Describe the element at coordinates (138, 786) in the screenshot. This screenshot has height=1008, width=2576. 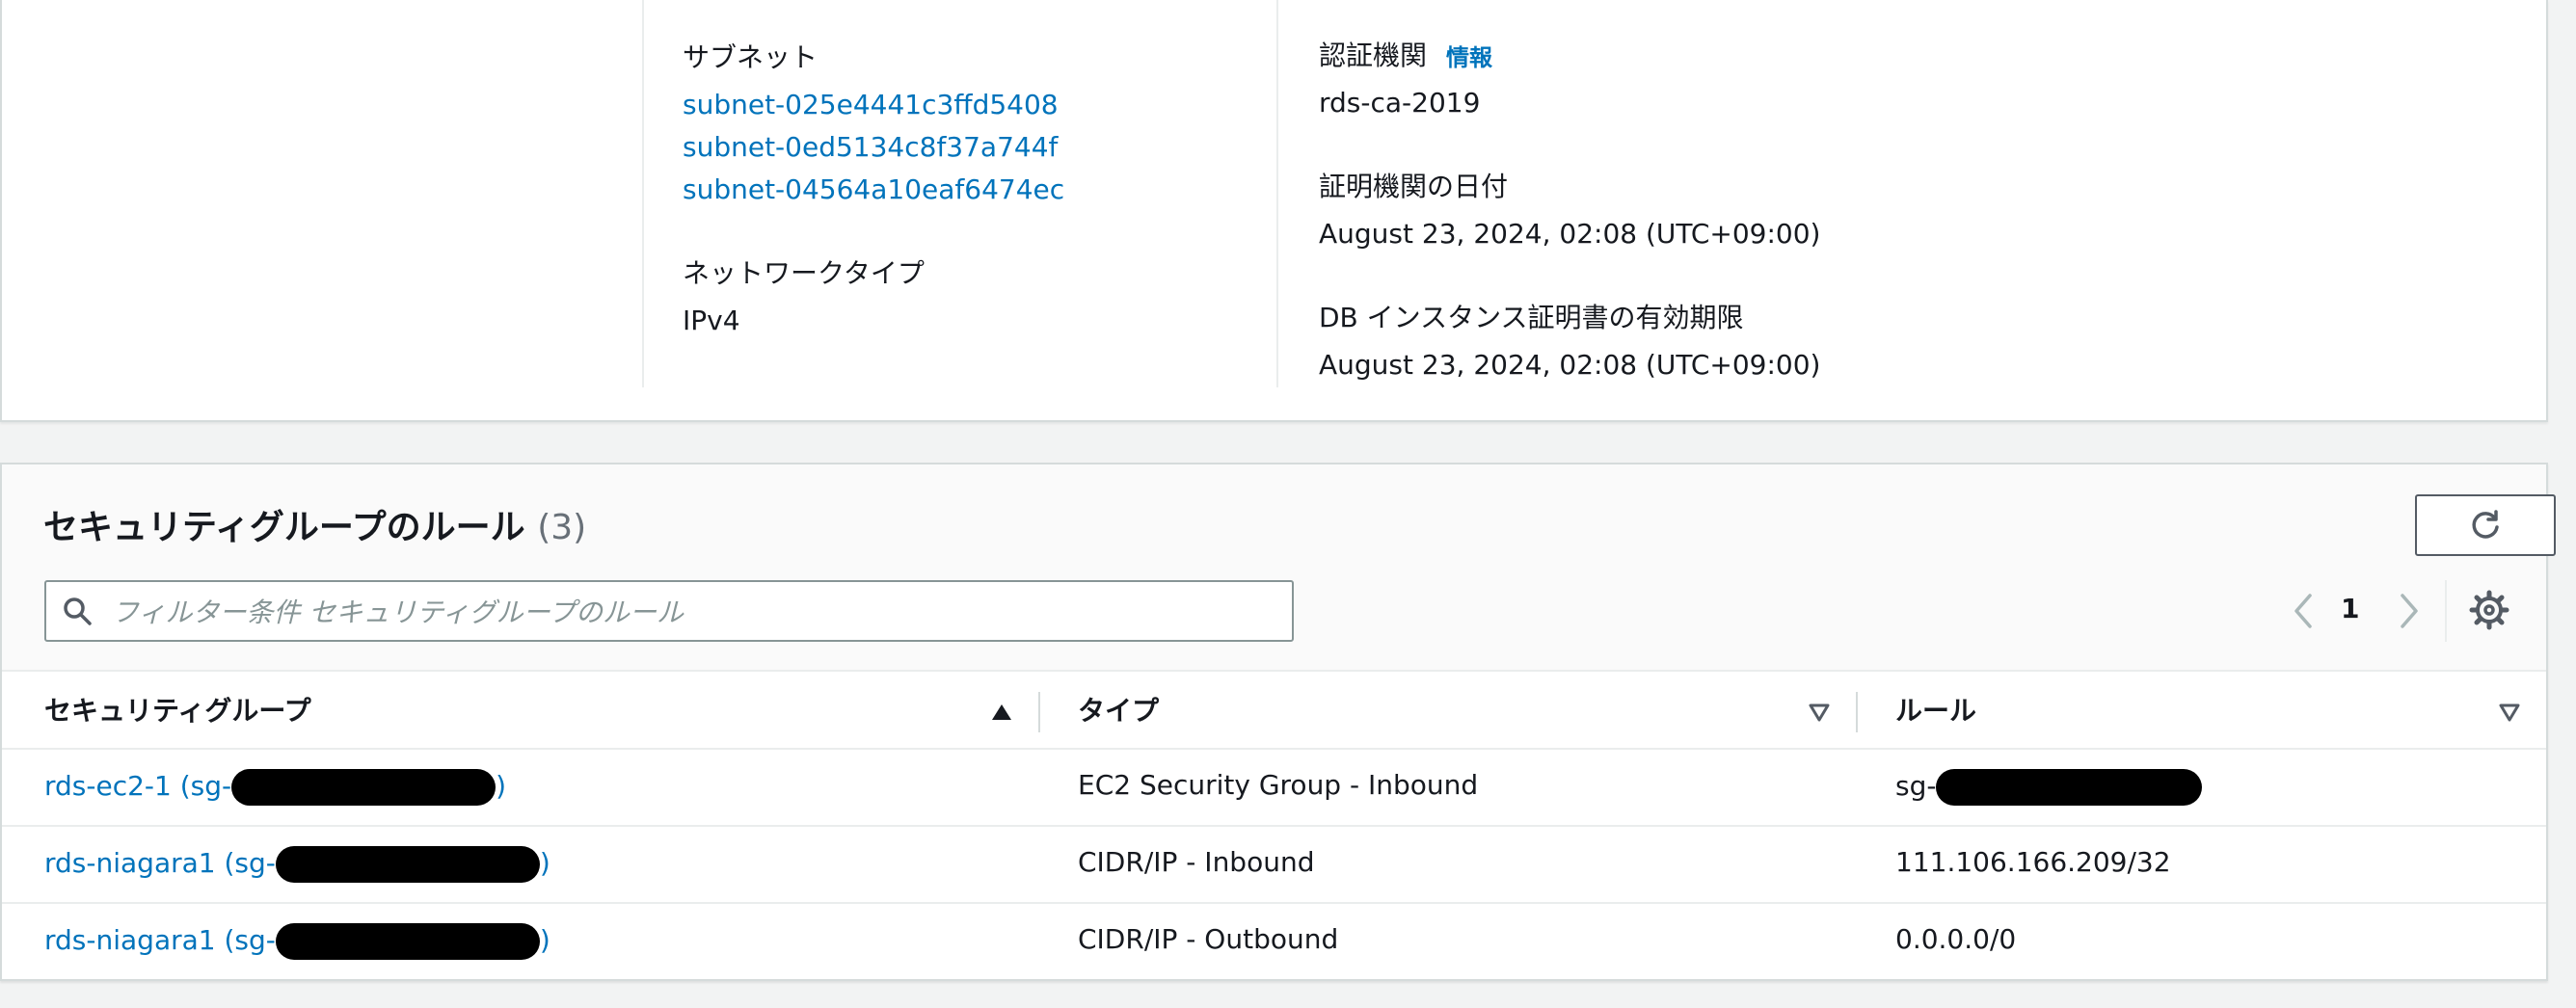
I see `security-group-name: rds-ec2-1 (sg-` at that location.